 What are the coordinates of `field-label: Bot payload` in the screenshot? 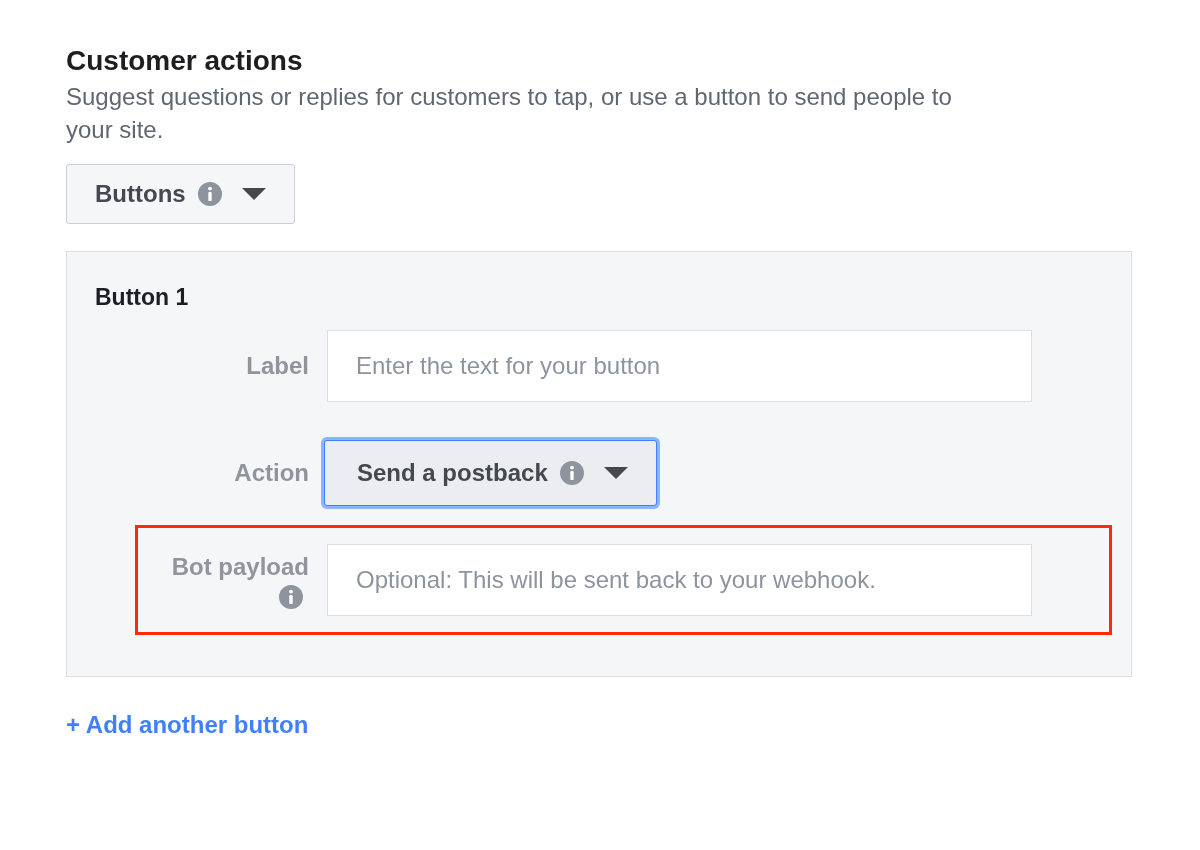 It's located at (240, 567).